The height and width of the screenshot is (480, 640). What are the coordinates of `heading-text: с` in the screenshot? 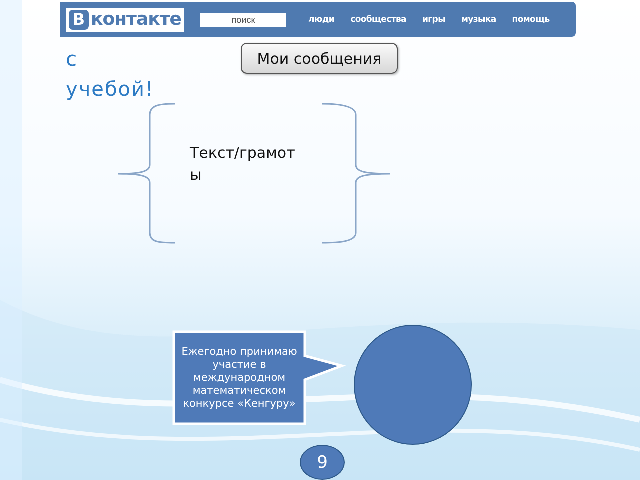 It's located at (72, 59).